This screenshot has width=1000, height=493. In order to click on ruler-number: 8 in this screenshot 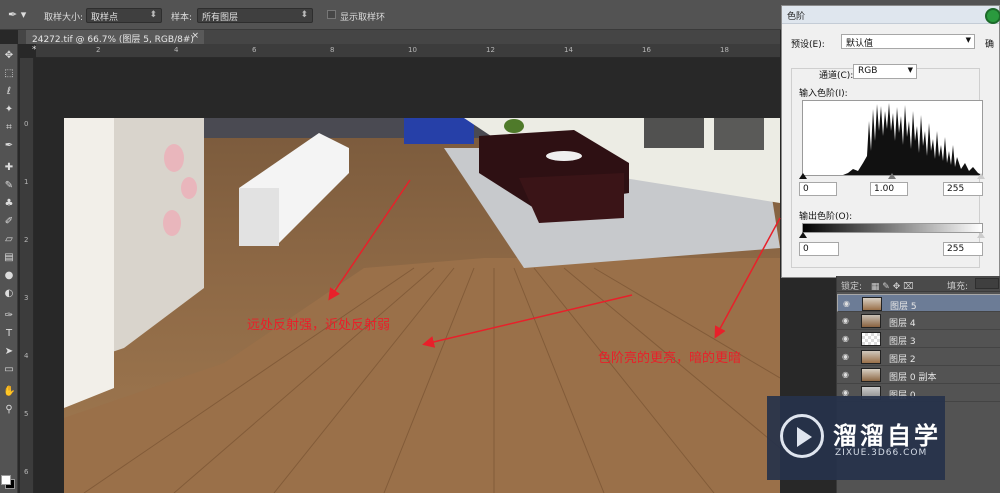, I will do `click(332, 50)`.